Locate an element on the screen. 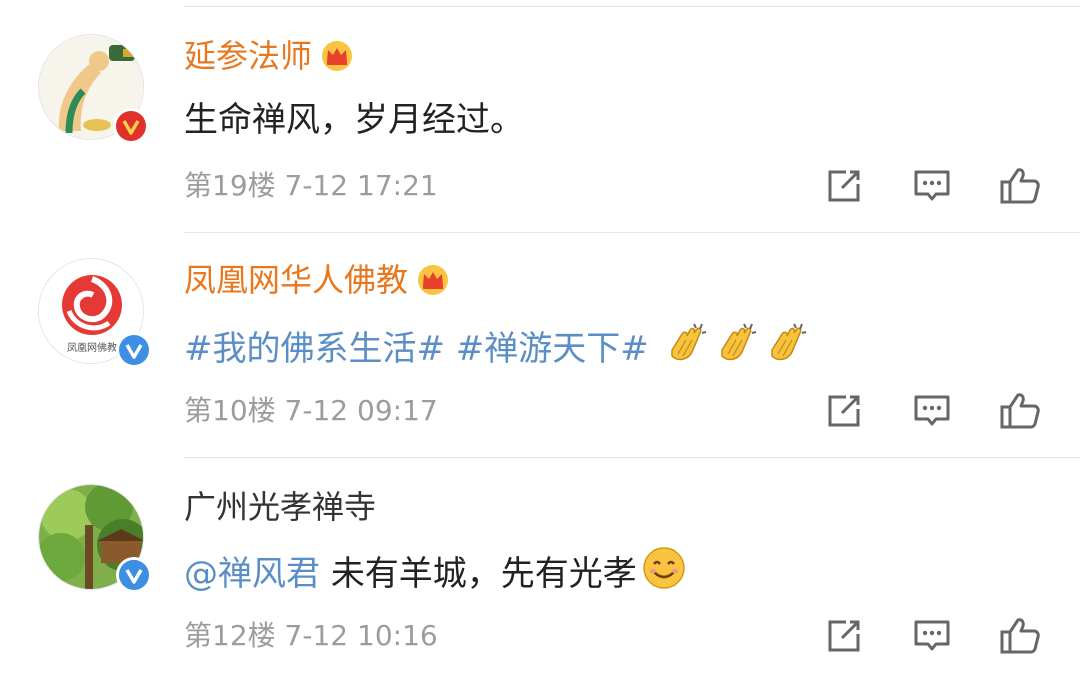 This screenshot has height=680, width=1080. username-text: 广州光孝禅寺 is located at coordinates (280, 507).